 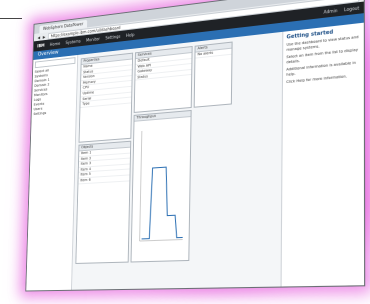 What do you see at coordinates (130, 35) in the screenshot?
I see `nav-item-help: Help` at bounding box center [130, 35].